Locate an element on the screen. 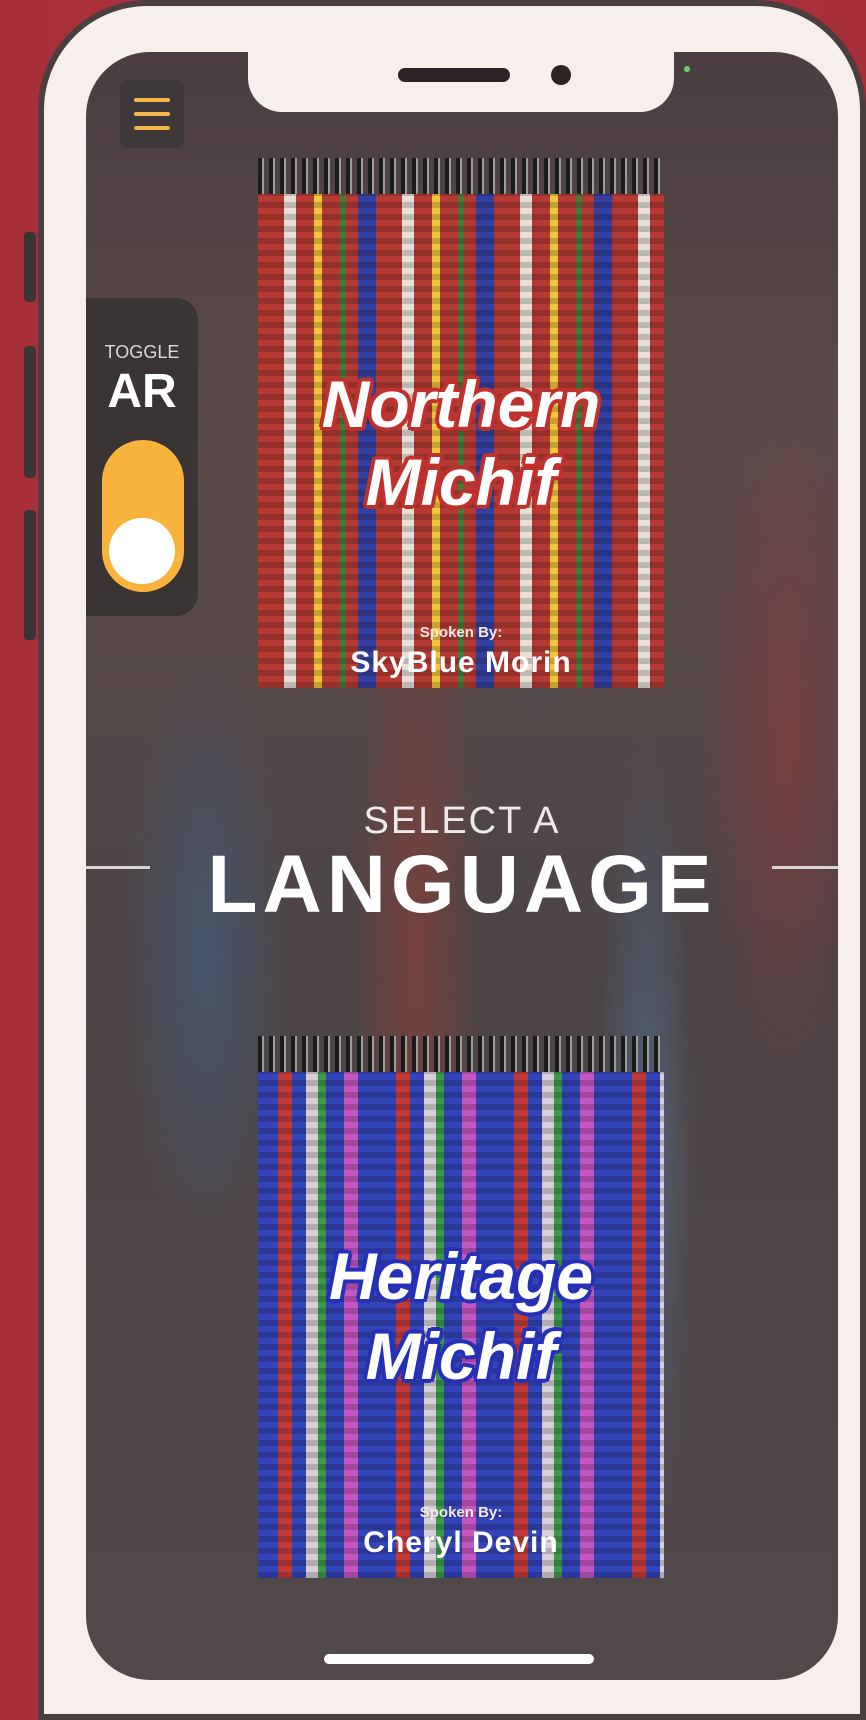 This screenshot has height=1720, width=866. toggle-knob is located at coordinates (142, 551).